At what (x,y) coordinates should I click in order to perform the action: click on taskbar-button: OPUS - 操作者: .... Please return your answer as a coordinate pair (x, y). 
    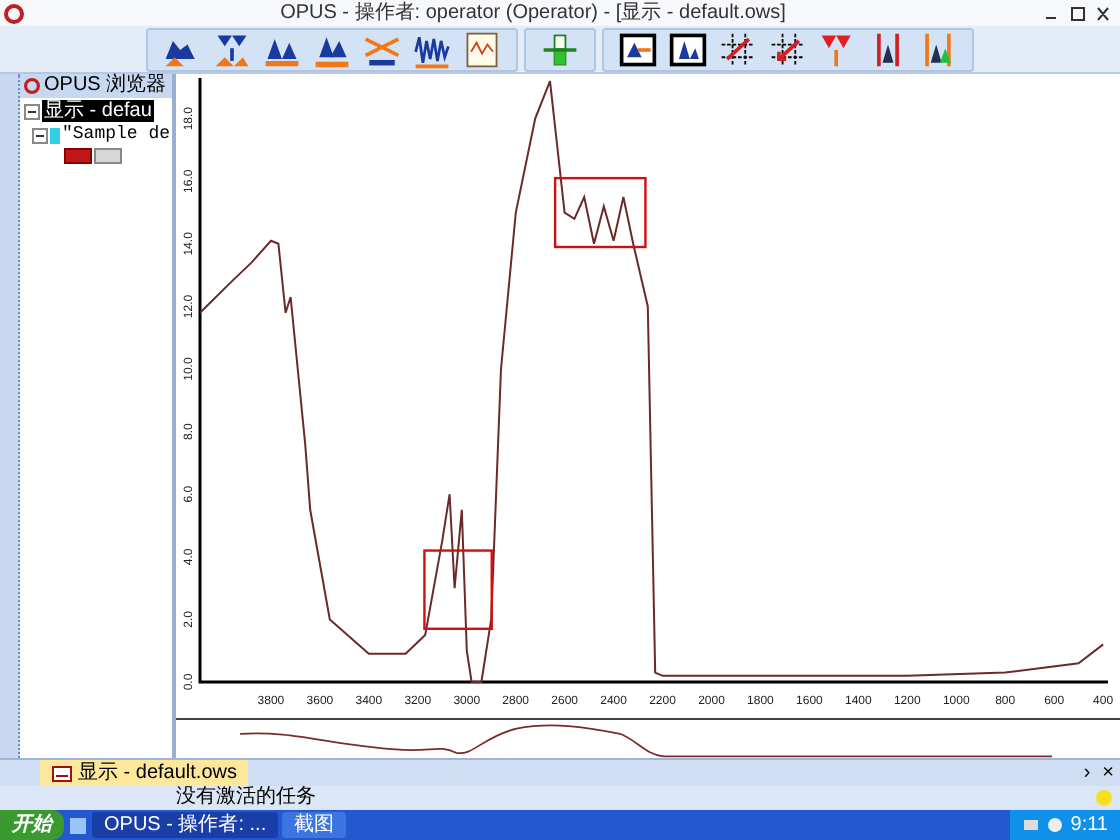
    Looking at the image, I should click on (185, 825).